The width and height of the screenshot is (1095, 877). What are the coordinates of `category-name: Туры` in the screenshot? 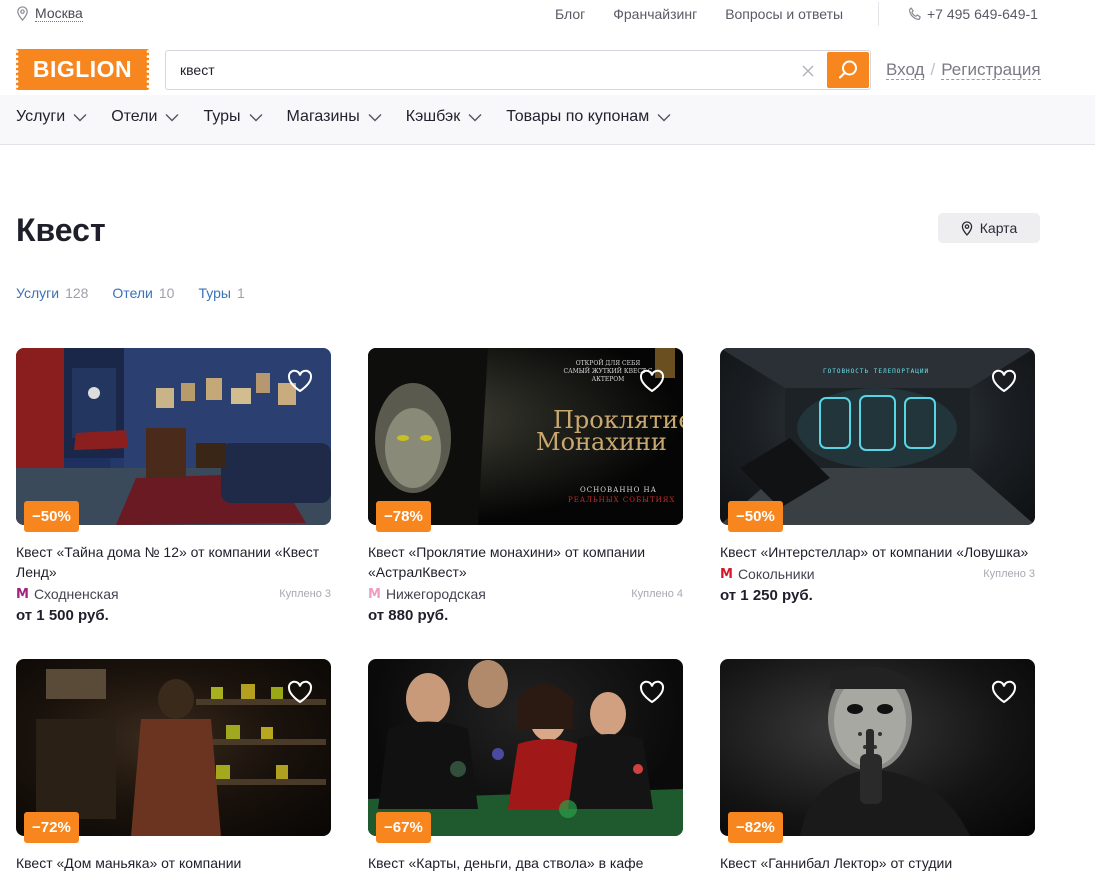 It's located at (214, 293).